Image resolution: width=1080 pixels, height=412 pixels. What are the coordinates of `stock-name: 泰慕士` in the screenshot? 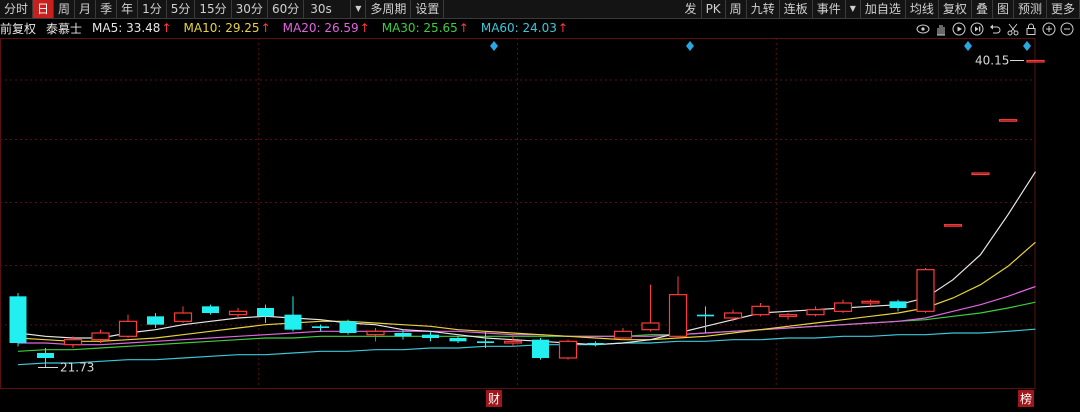 It's located at (64, 28).